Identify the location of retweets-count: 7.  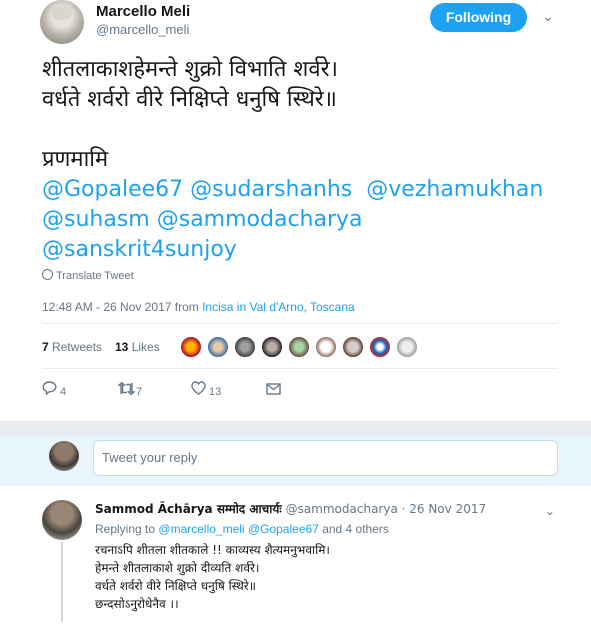
(45, 347).